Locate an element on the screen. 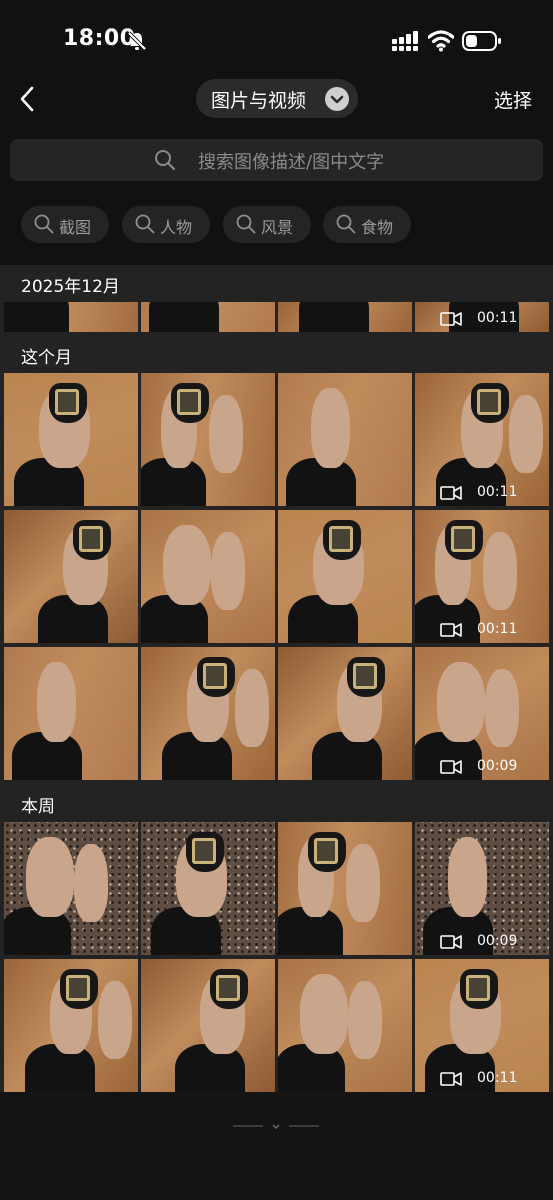 This screenshot has height=1200, width=553. status-time: 18:00 is located at coordinates (99, 38).